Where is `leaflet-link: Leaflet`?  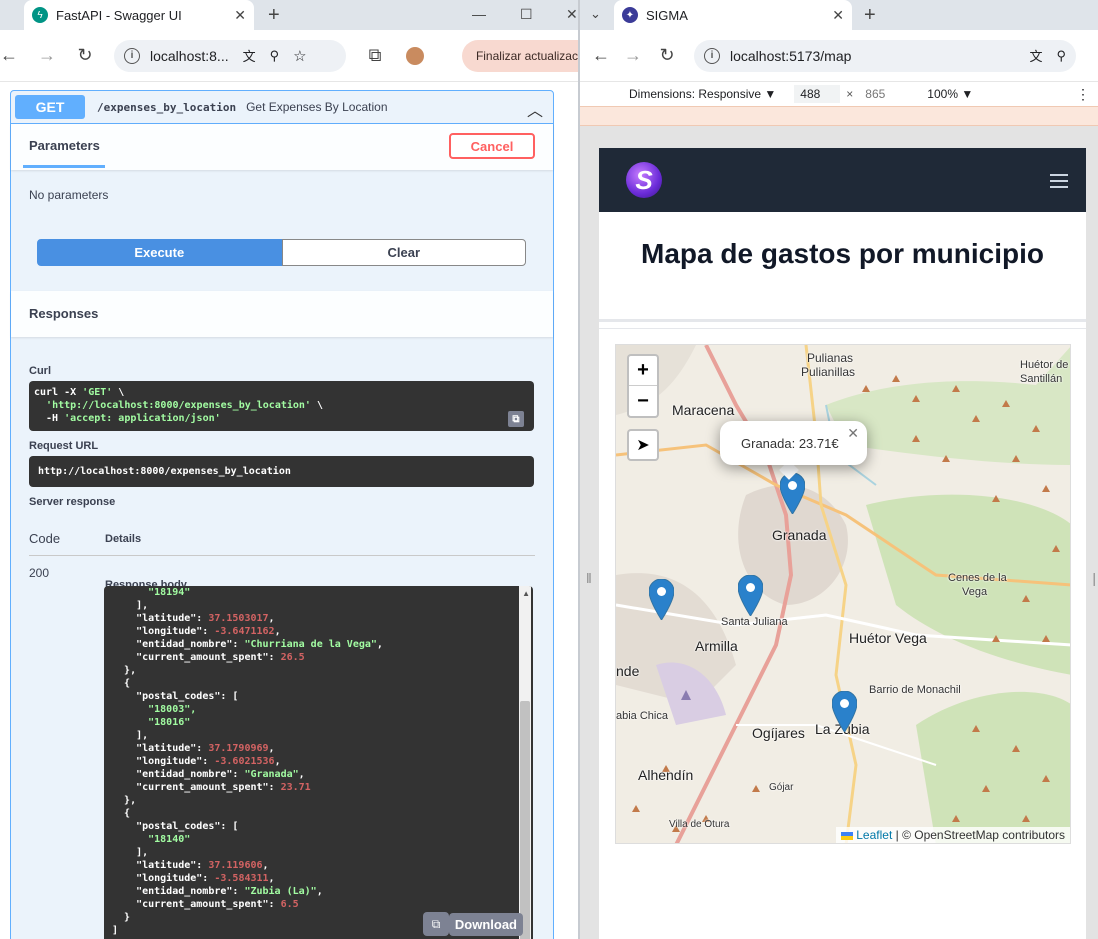
leaflet-link: Leaflet is located at coordinates (874, 835).